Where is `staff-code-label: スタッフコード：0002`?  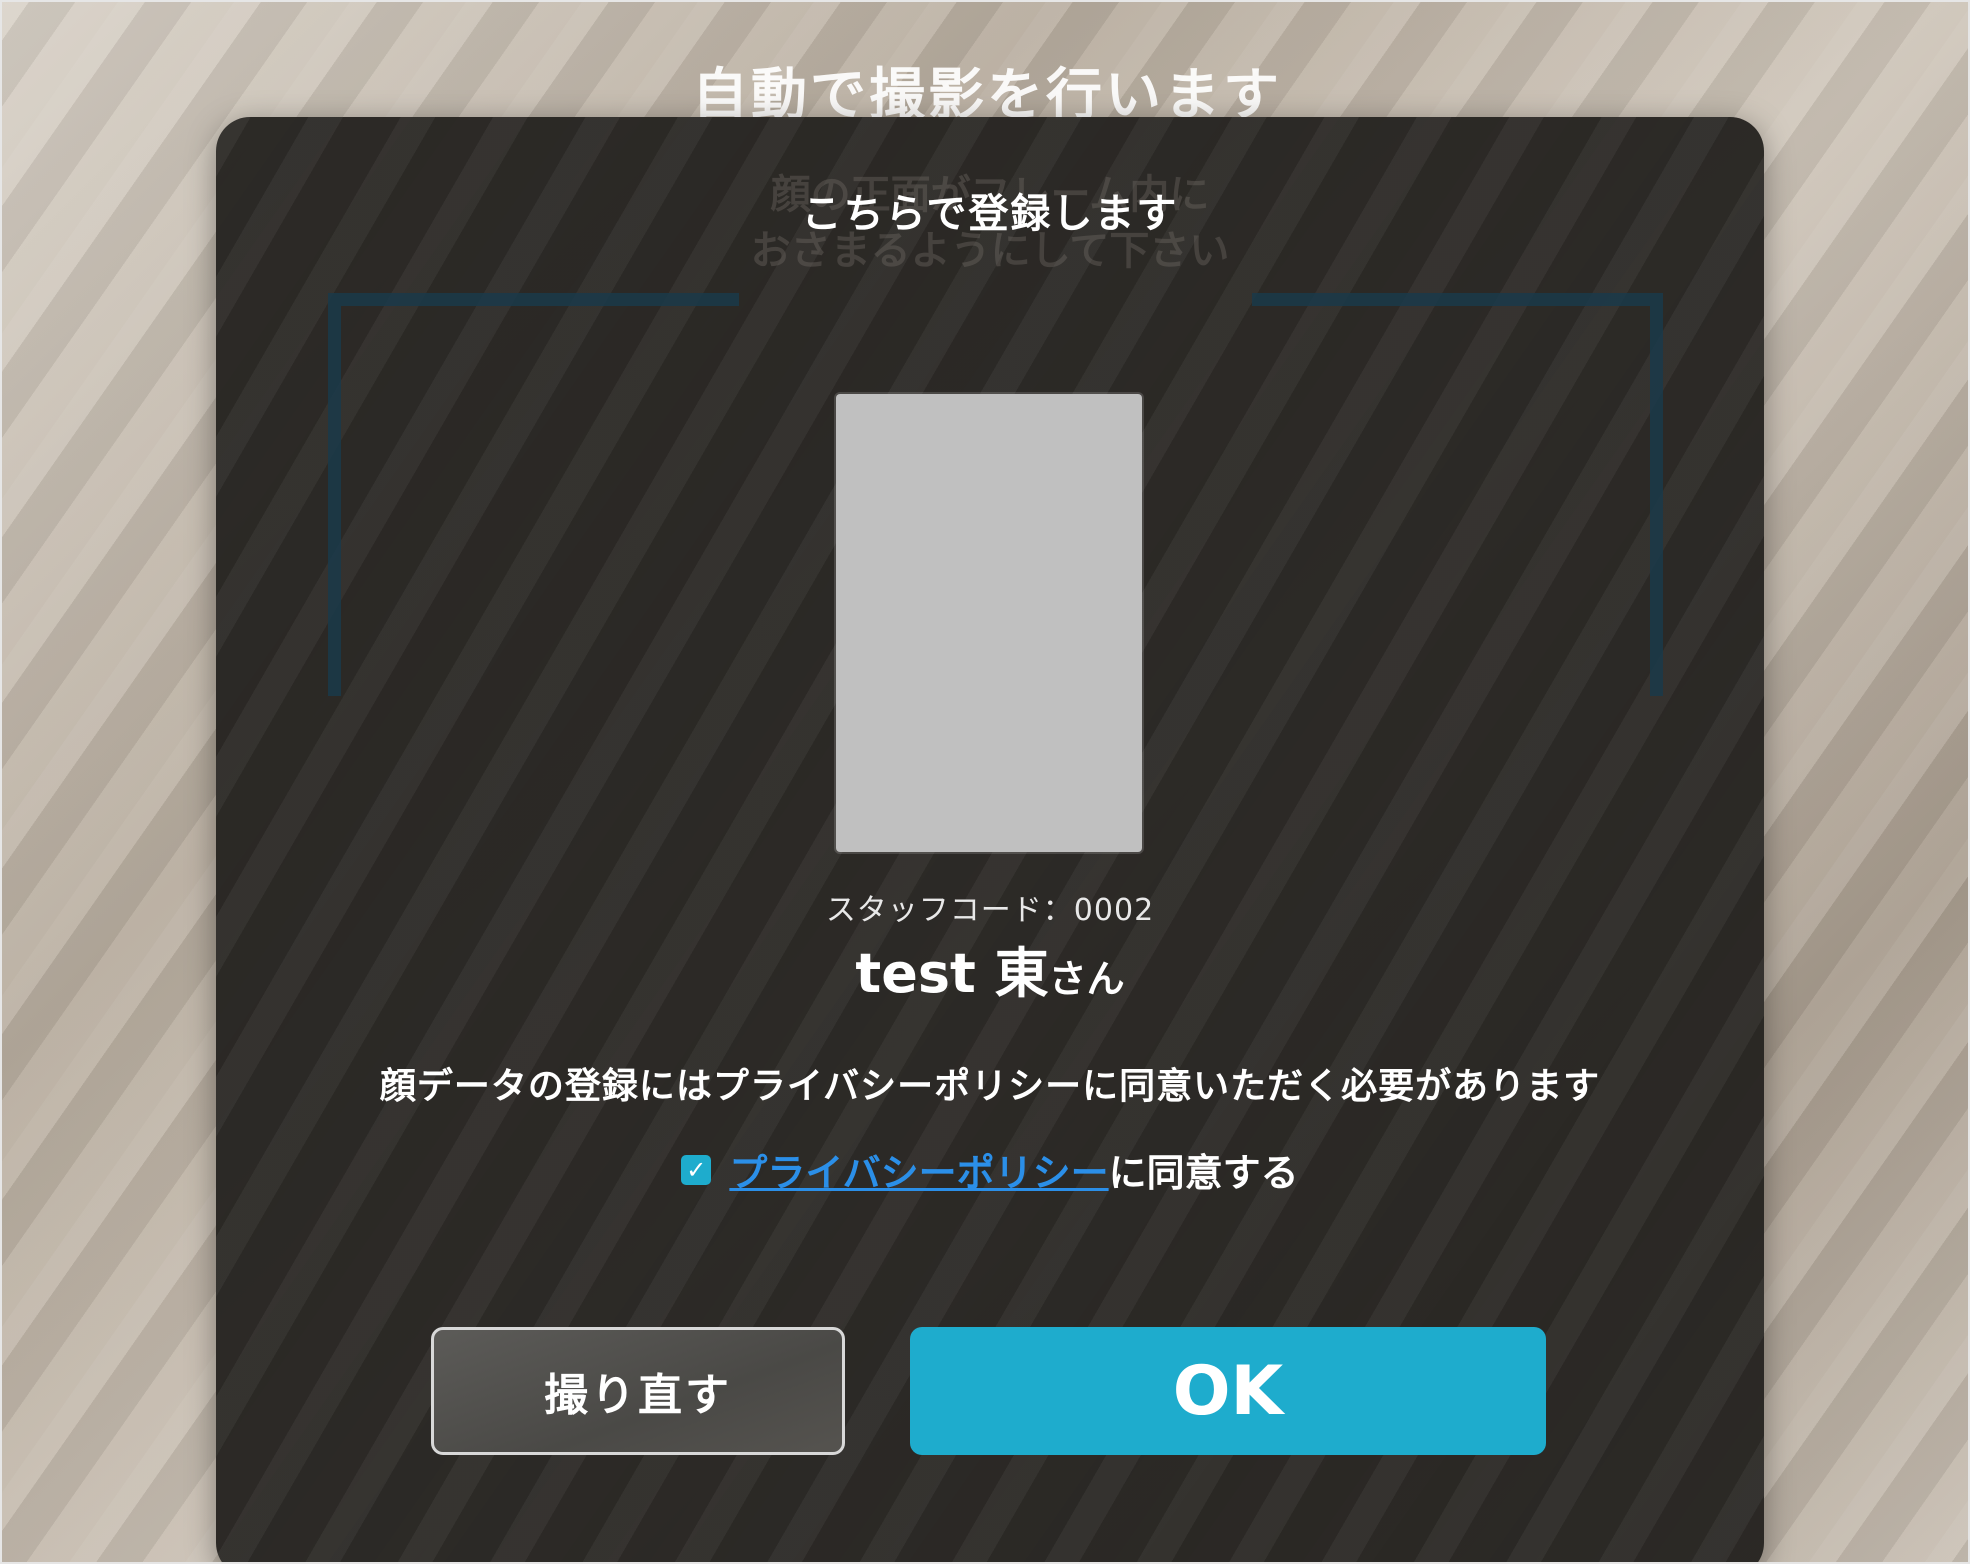 staff-code-label: スタッフコード：0002 is located at coordinates (990, 910).